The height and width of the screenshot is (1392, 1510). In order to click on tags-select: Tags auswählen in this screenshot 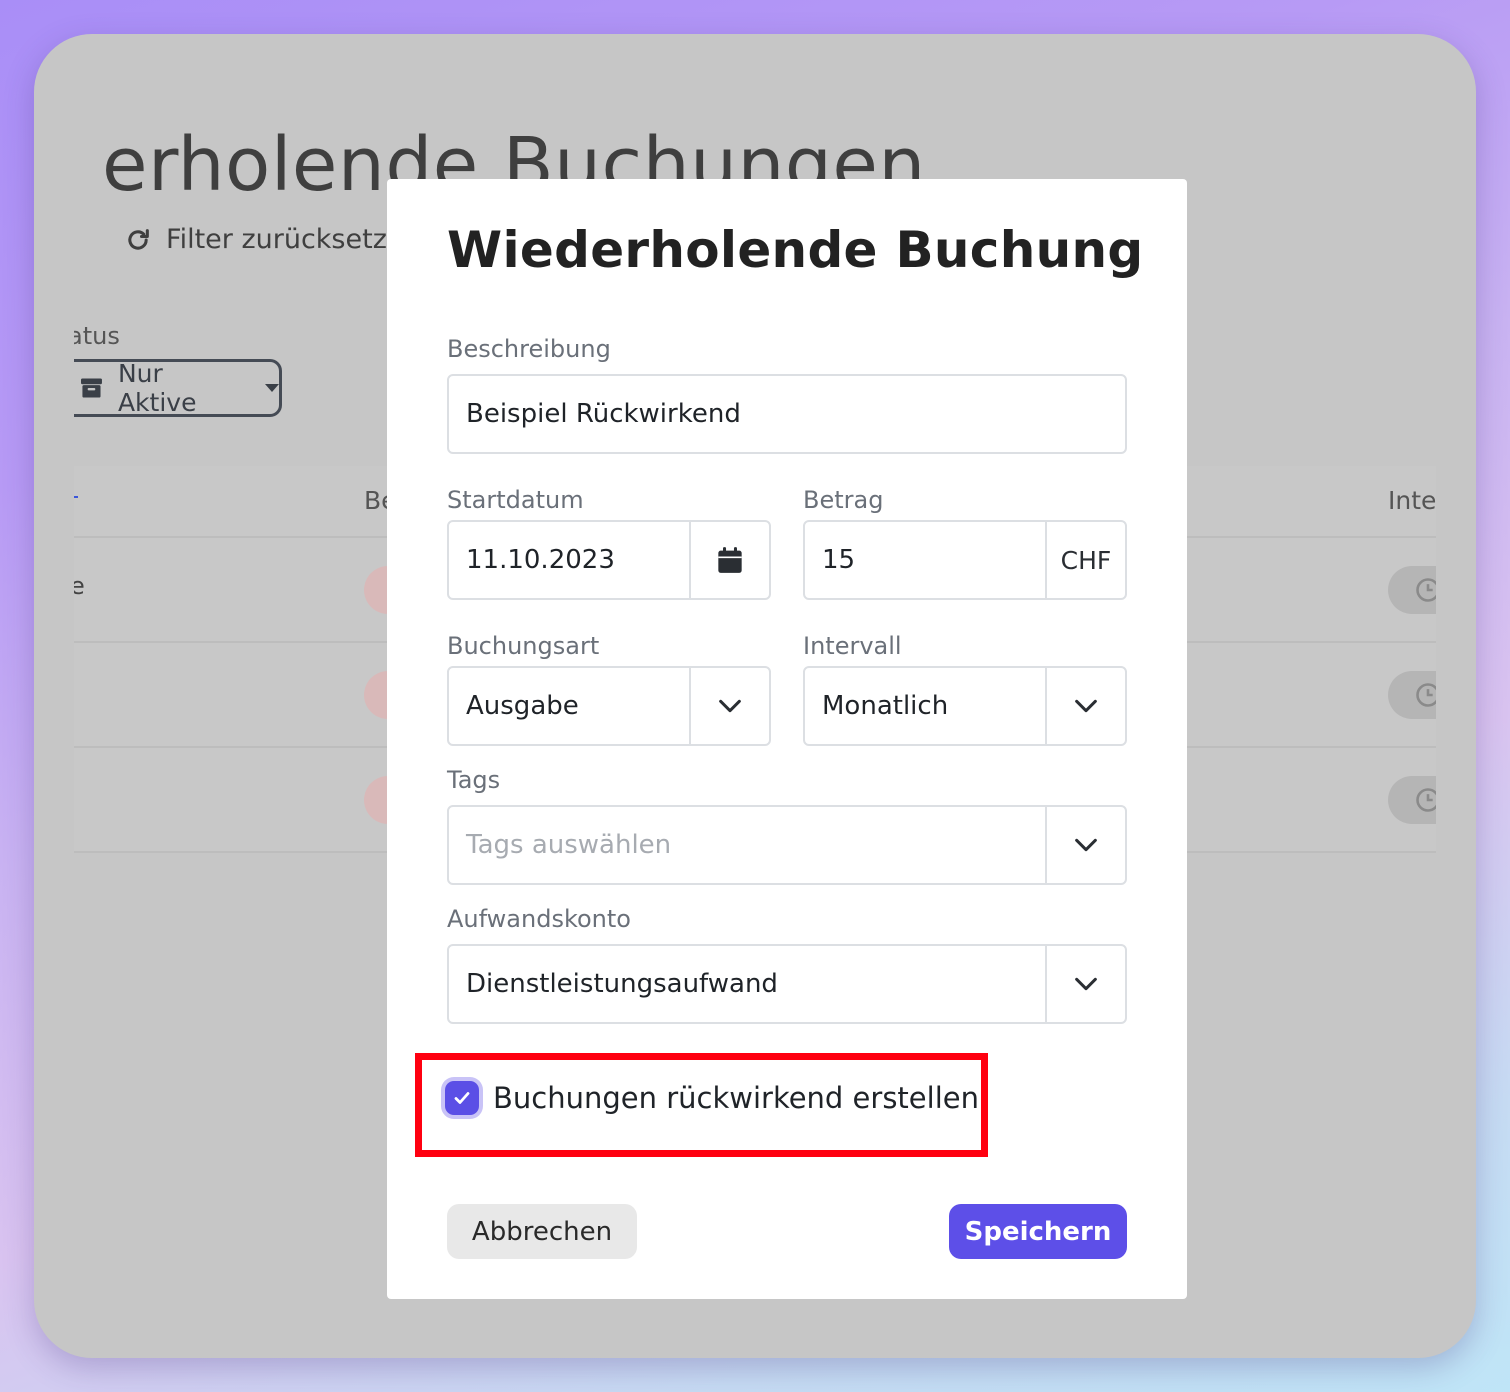, I will do `click(787, 845)`.